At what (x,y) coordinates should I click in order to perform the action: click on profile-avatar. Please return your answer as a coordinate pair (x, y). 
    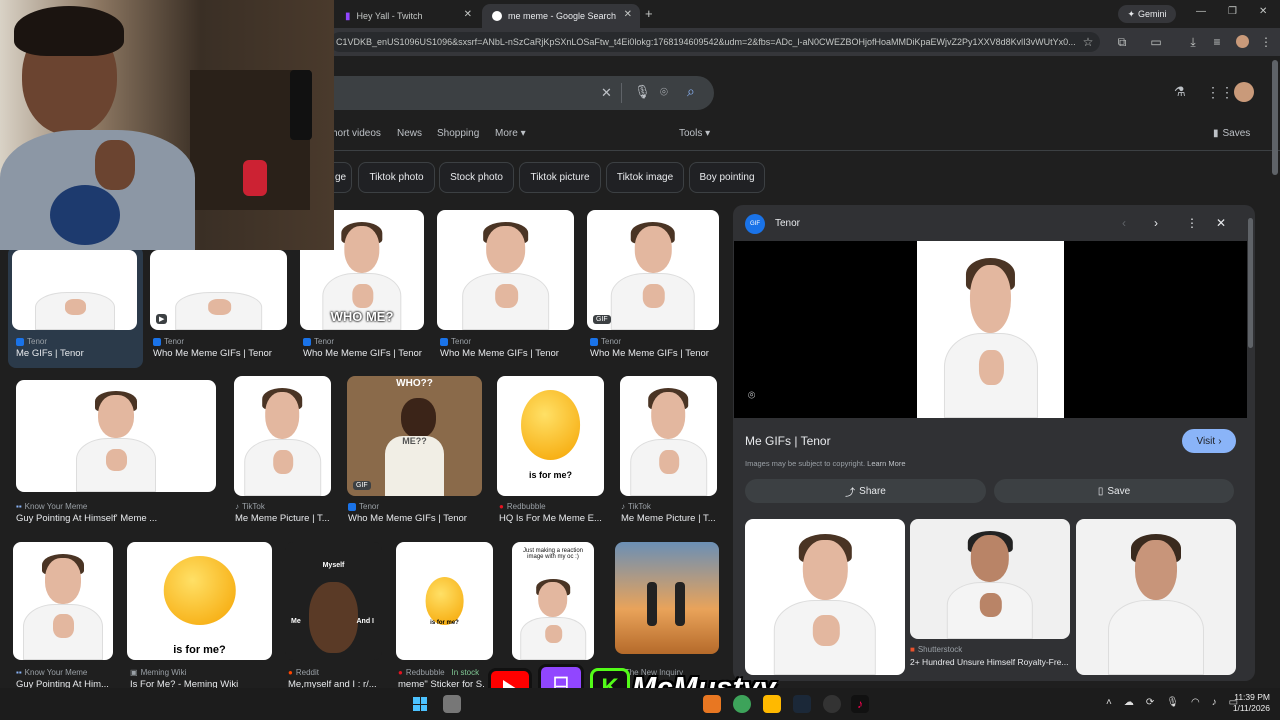
    Looking at the image, I should click on (1242, 41).